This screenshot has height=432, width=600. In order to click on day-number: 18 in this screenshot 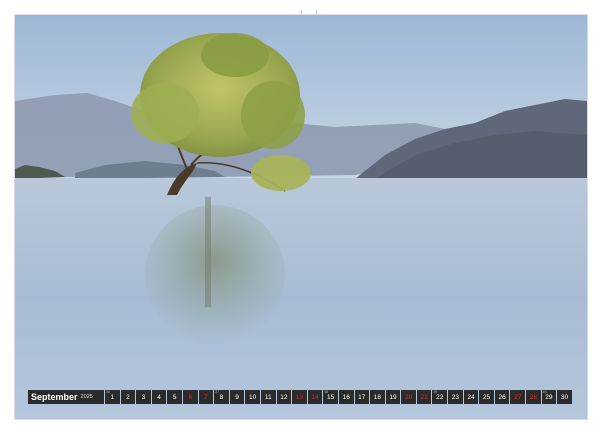, I will do `click(377, 397)`.